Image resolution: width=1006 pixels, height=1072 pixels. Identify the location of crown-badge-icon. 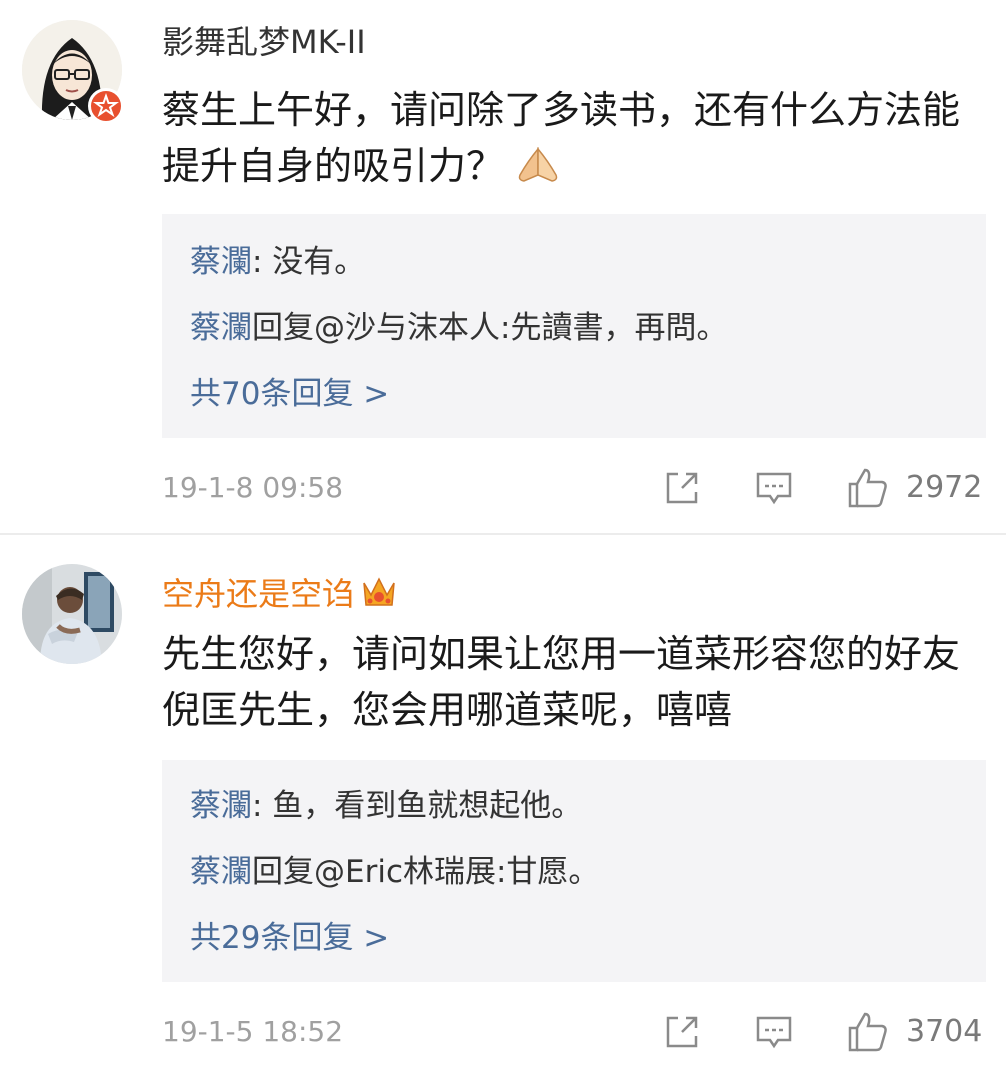
(379, 597).